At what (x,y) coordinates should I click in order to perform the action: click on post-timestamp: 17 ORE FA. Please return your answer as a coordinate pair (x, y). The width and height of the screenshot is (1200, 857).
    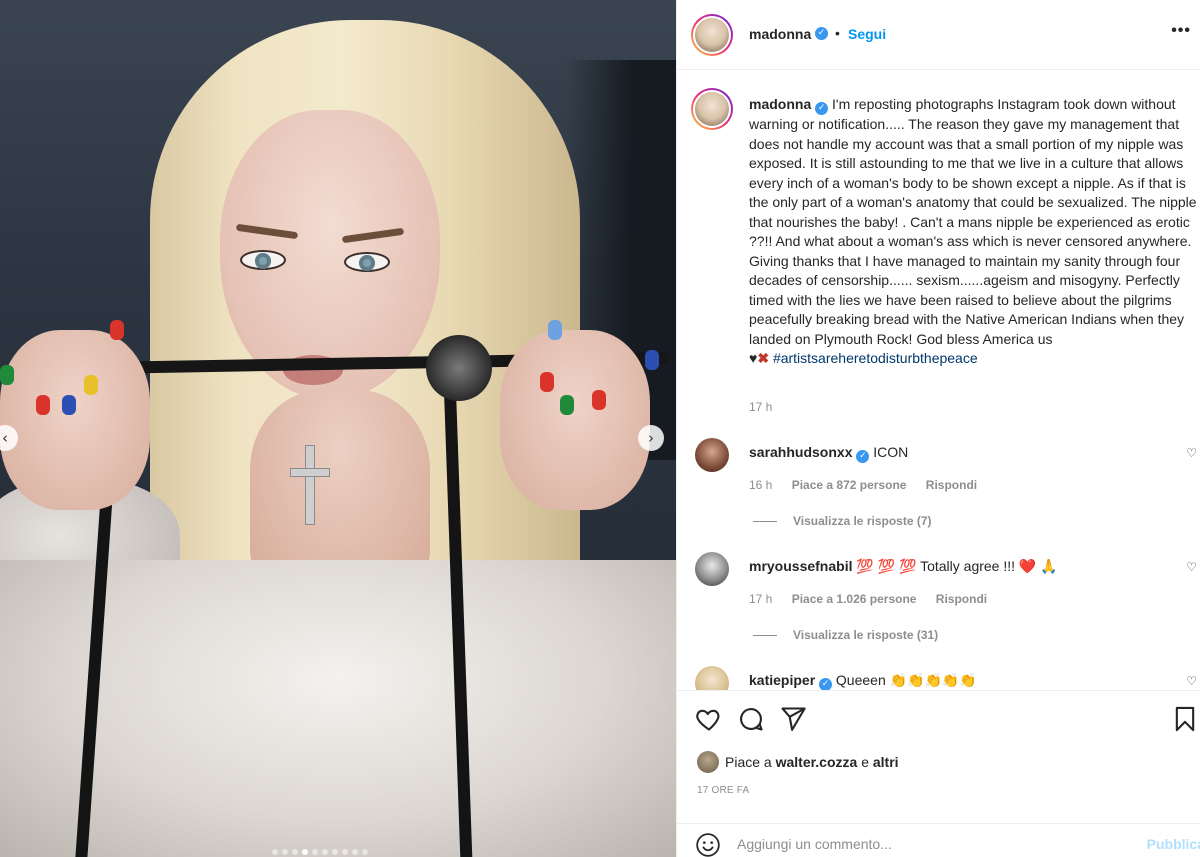
    Looking at the image, I should click on (723, 790).